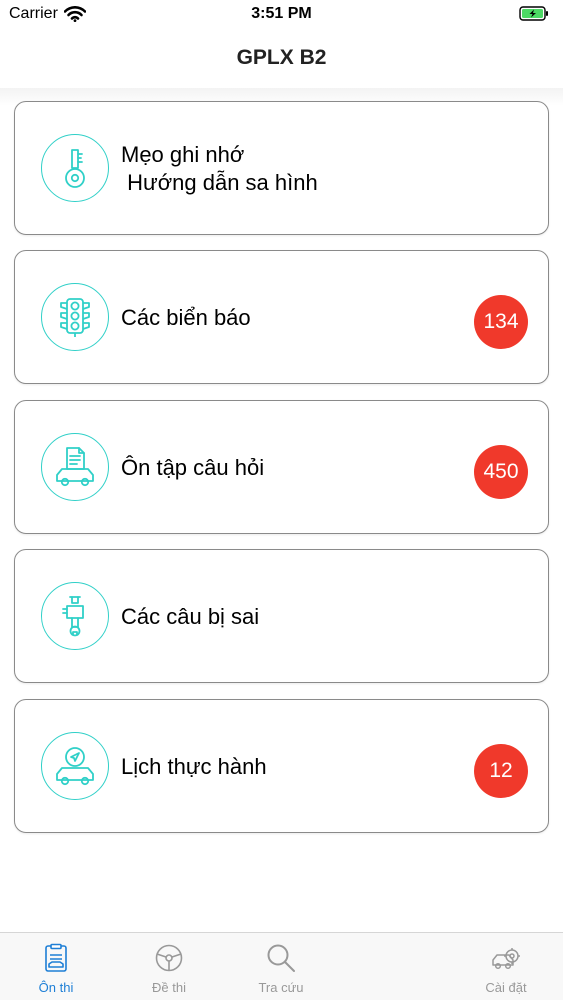 The width and height of the screenshot is (563, 1001). I want to click on menu-item-title: Ôn tập câu hỏi, so click(193, 467).